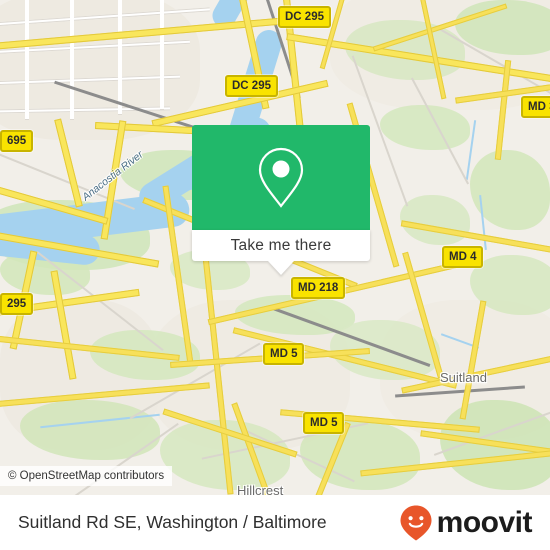 Image resolution: width=550 pixels, height=550 pixels. What do you see at coordinates (172, 522) in the screenshot?
I see `location-title: Suitland Rd SE, Washington / Baltimore` at bounding box center [172, 522].